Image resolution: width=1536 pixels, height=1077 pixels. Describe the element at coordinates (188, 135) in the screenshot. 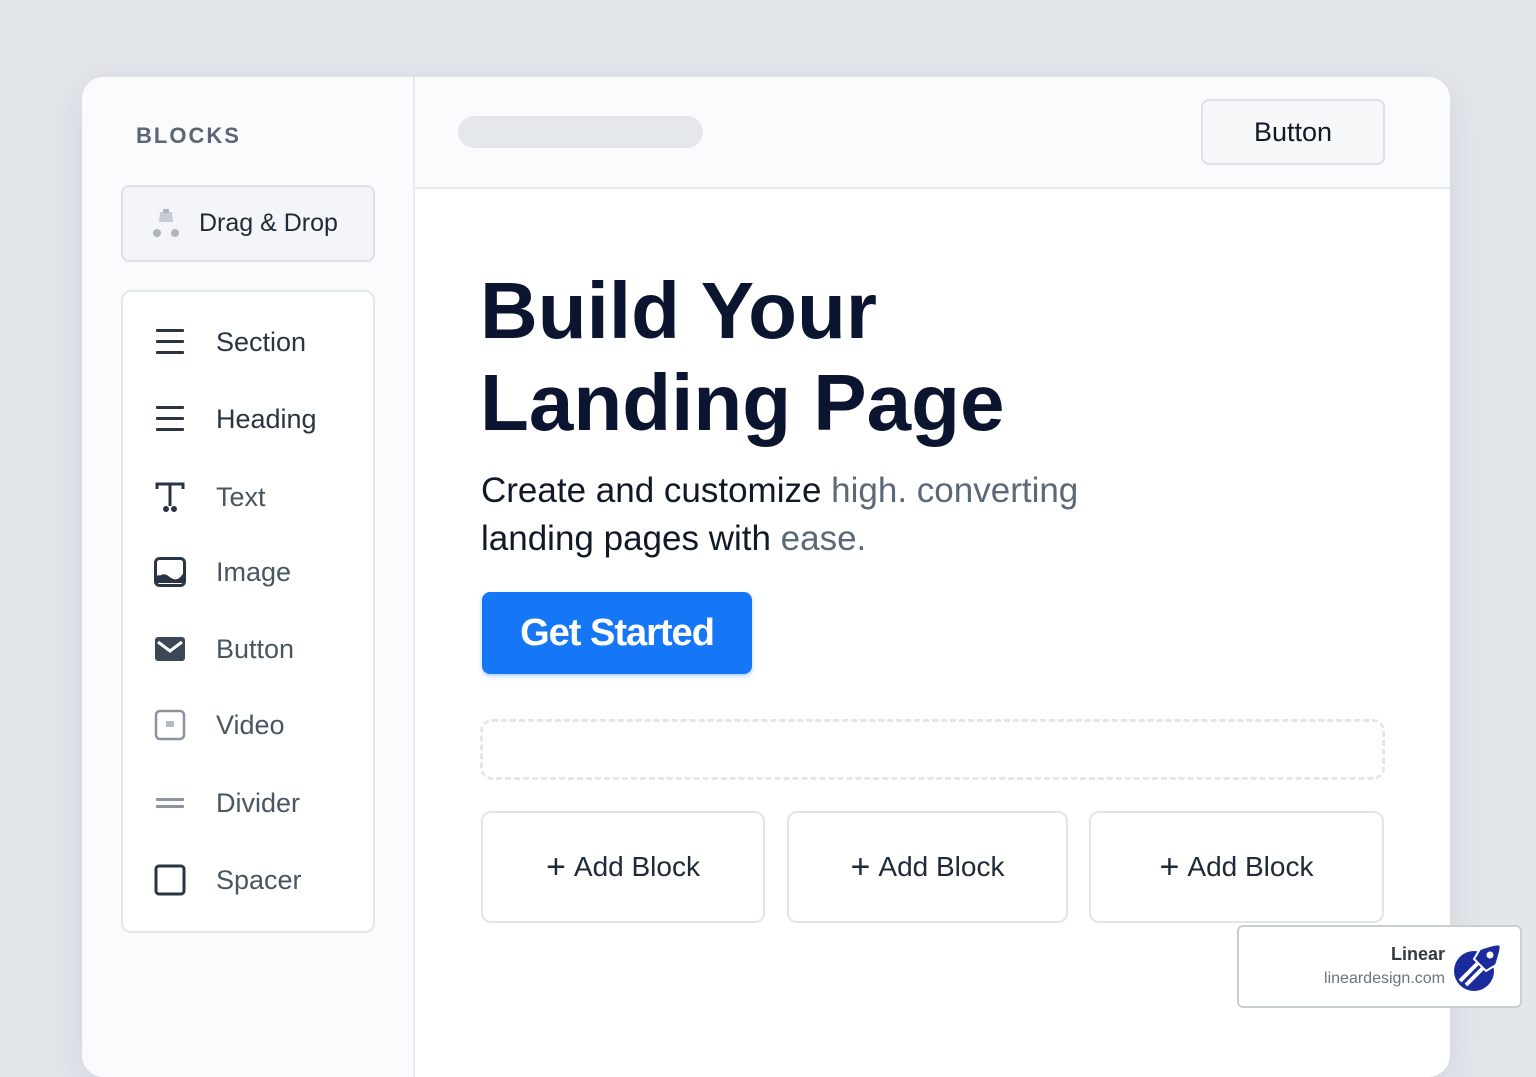

I see `sidebar-title: BLOCKS` at that location.